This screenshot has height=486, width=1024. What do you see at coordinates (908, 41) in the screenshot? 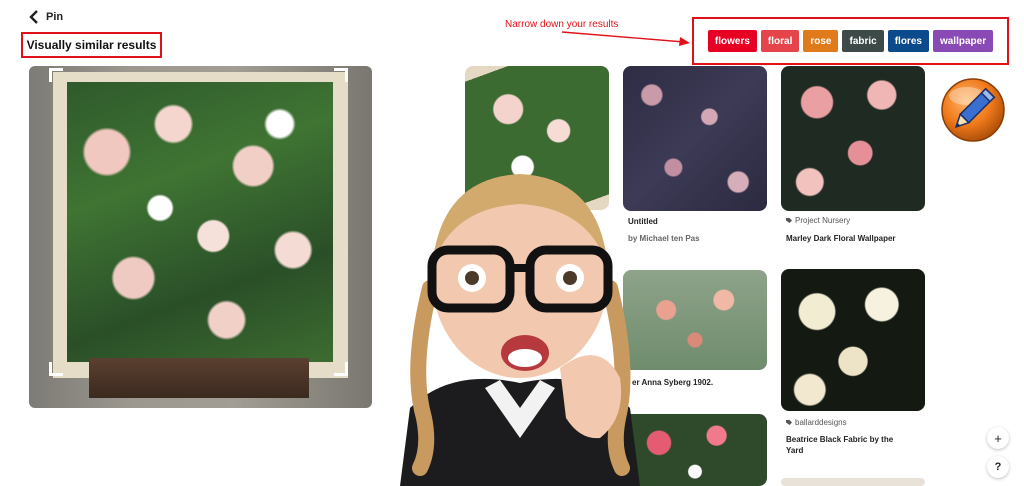
I see `filter-chip-flores: flores` at bounding box center [908, 41].